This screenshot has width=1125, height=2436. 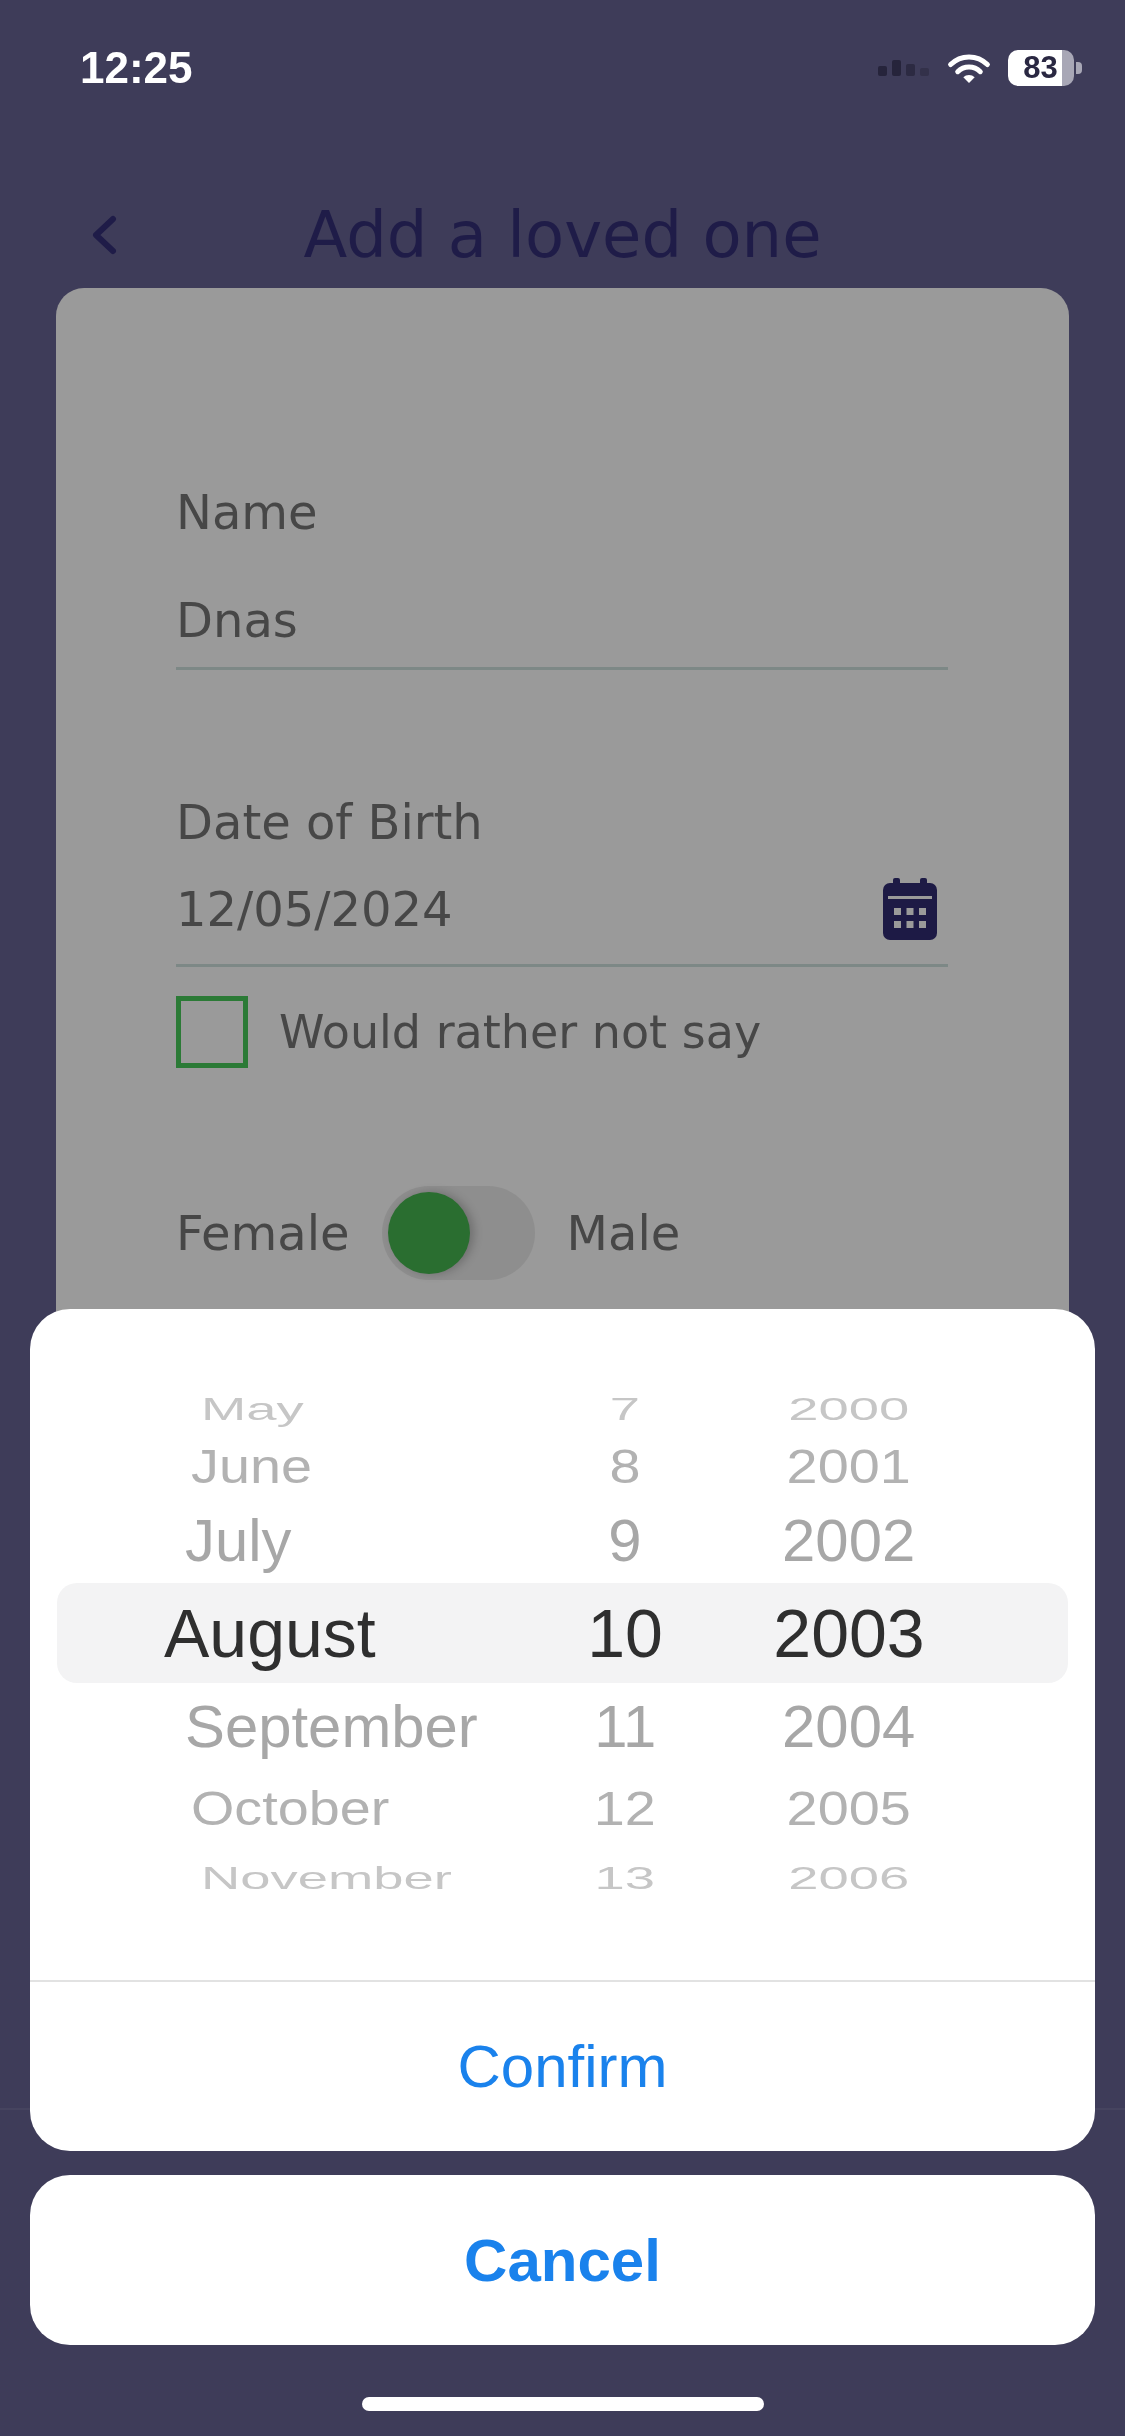 What do you see at coordinates (252, 1409) in the screenshot?
I see `month-option: May` at bounding box center [252, 1409].